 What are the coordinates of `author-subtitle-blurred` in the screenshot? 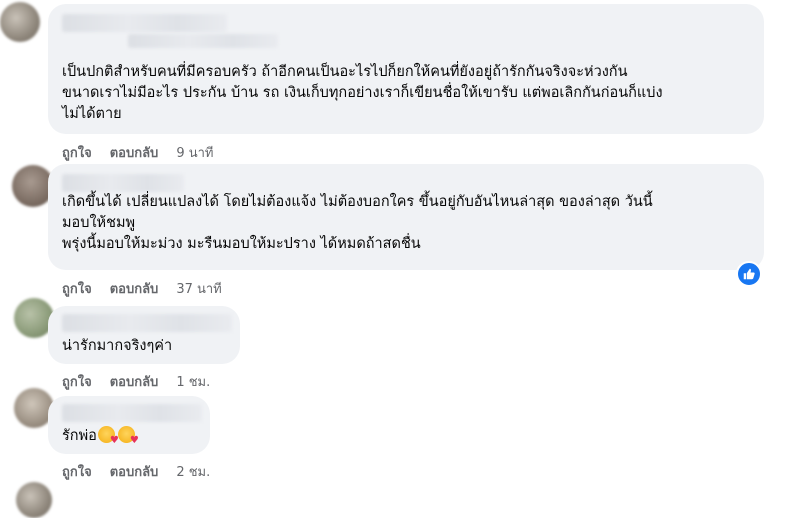 It's located at (203, 41).